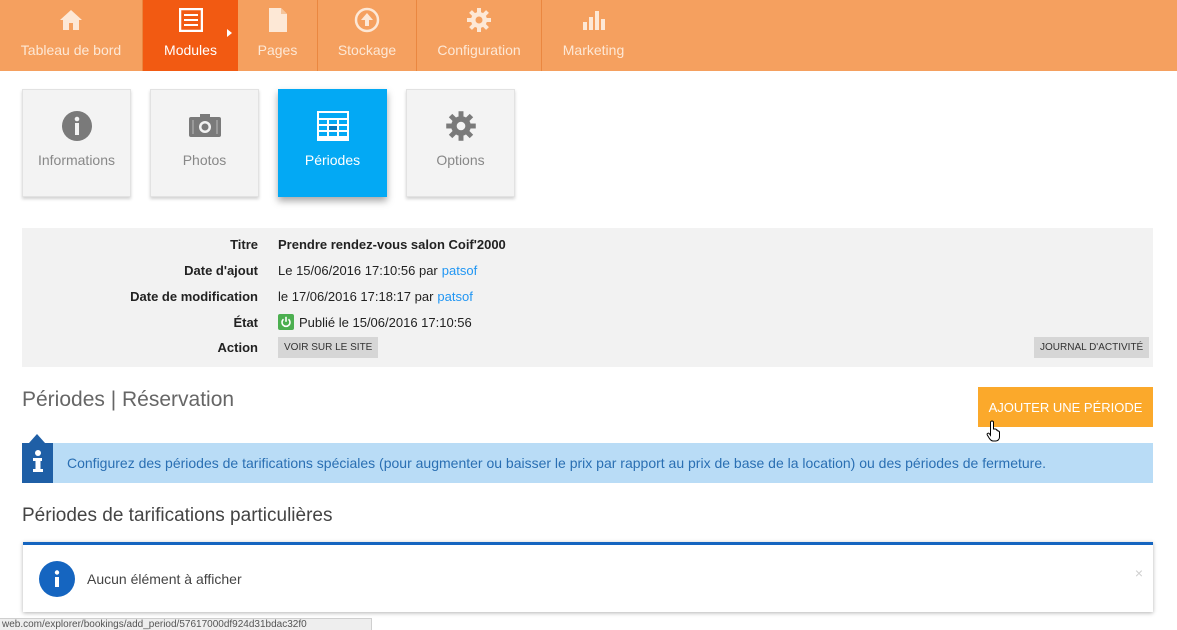  What do you see at coordinates (367, 20) in the screenshot?
I see `upload-icon` at bounding box center [367, 20].